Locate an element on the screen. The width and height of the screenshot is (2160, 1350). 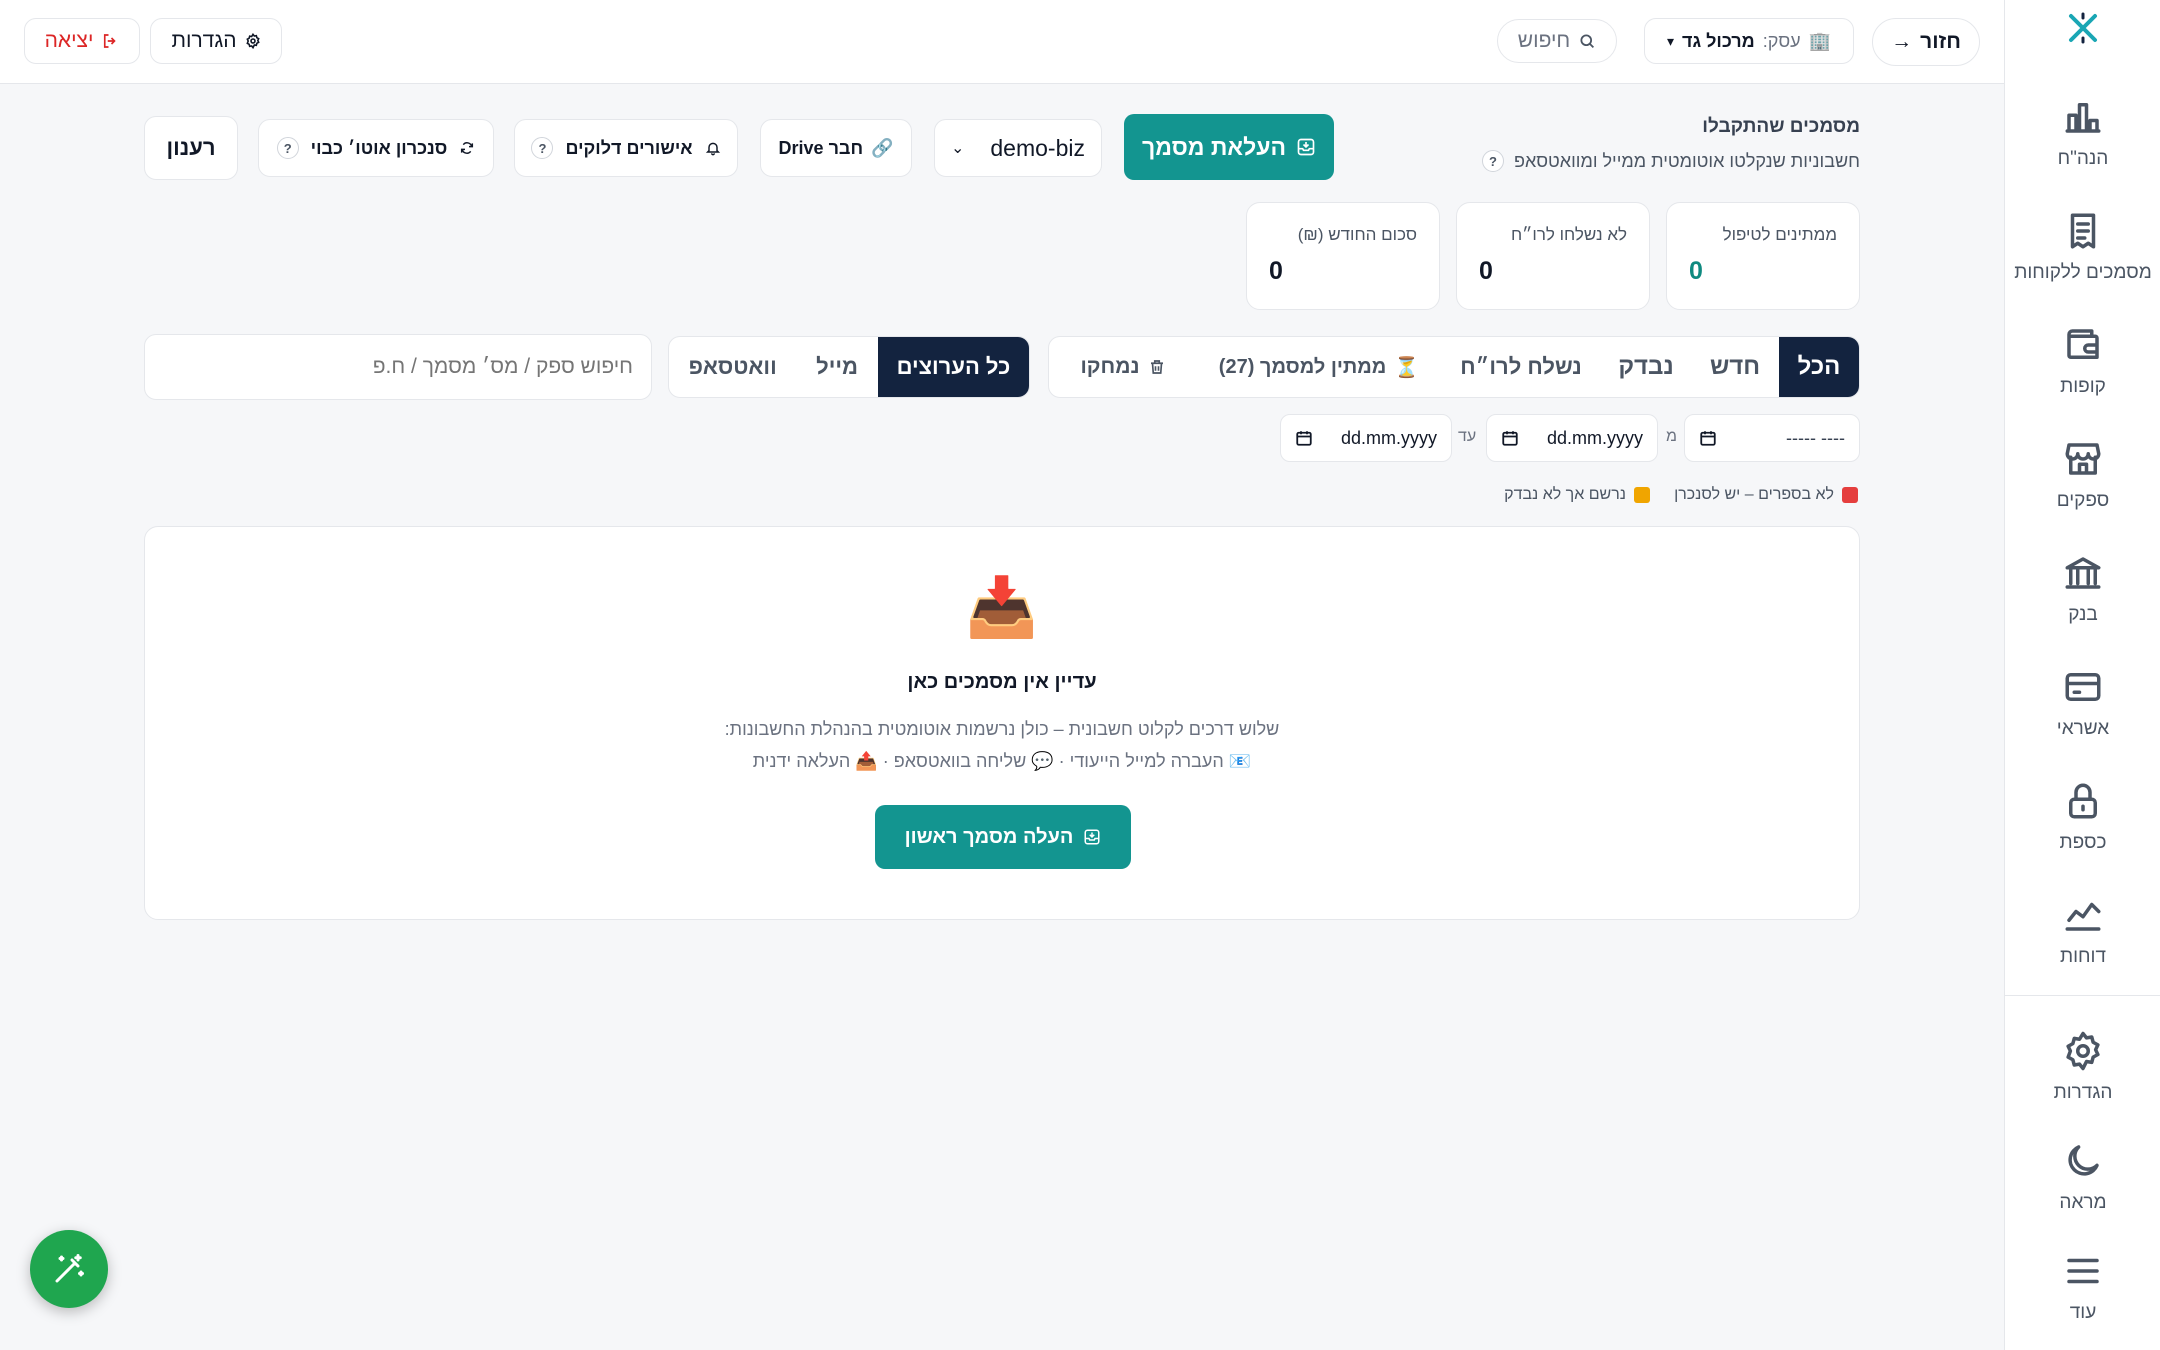
sidebar-item-appearance: מראה is located at coordinates (2082, 1190).